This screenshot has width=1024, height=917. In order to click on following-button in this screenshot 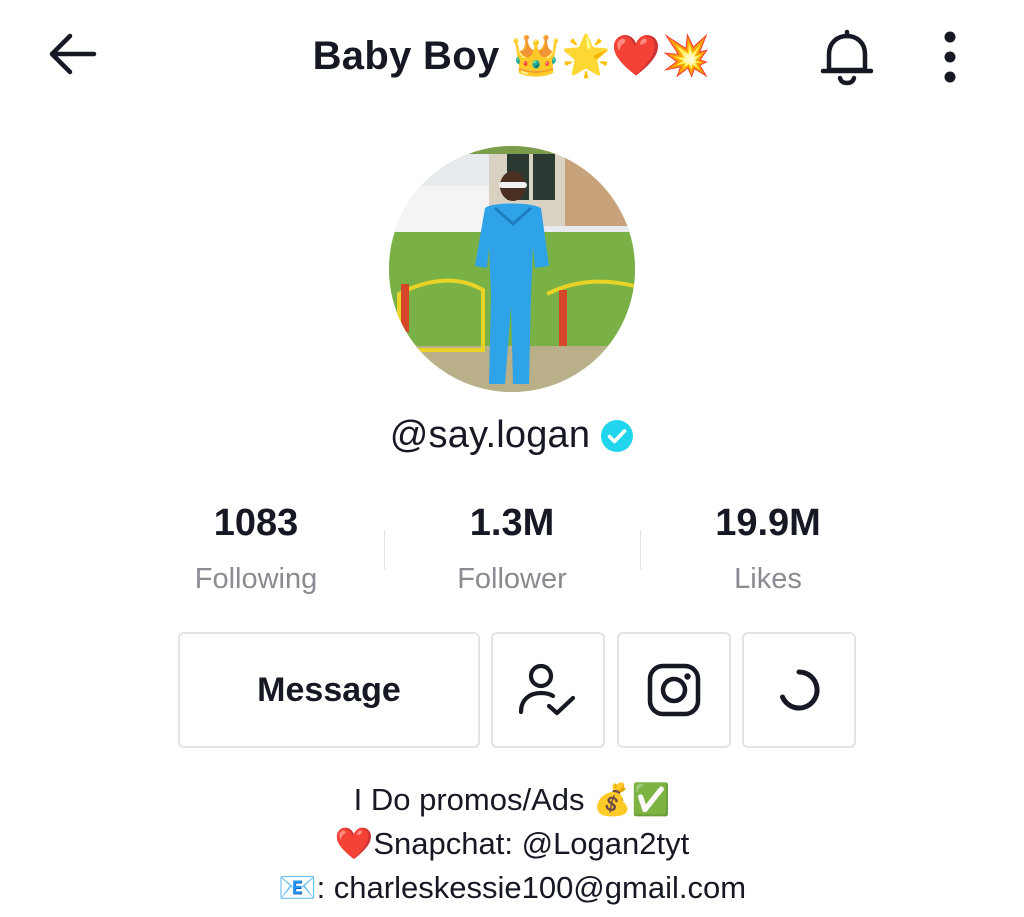, I will do `click(548, 690)`.